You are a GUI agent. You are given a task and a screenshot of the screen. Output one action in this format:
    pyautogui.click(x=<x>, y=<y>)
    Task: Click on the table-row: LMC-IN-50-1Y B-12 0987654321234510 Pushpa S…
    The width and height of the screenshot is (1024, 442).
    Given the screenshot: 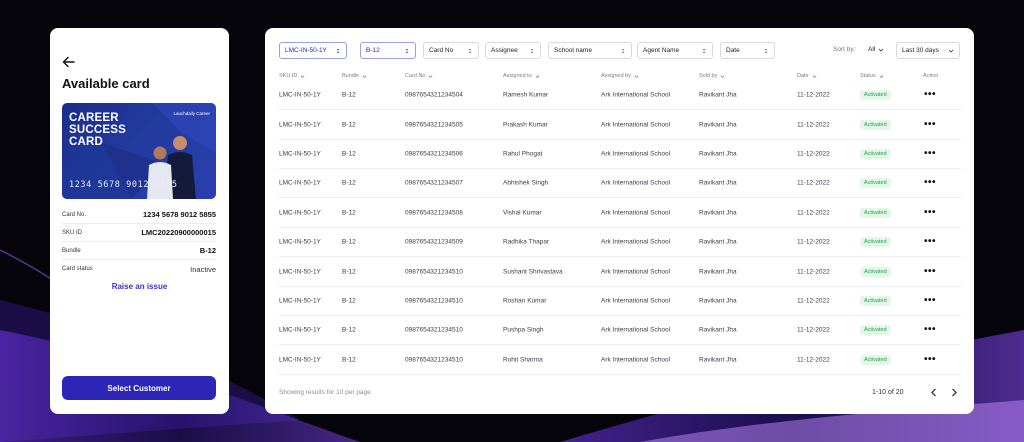 What is the action you would take?
    pyautogui.click(x=620, y=331)
    